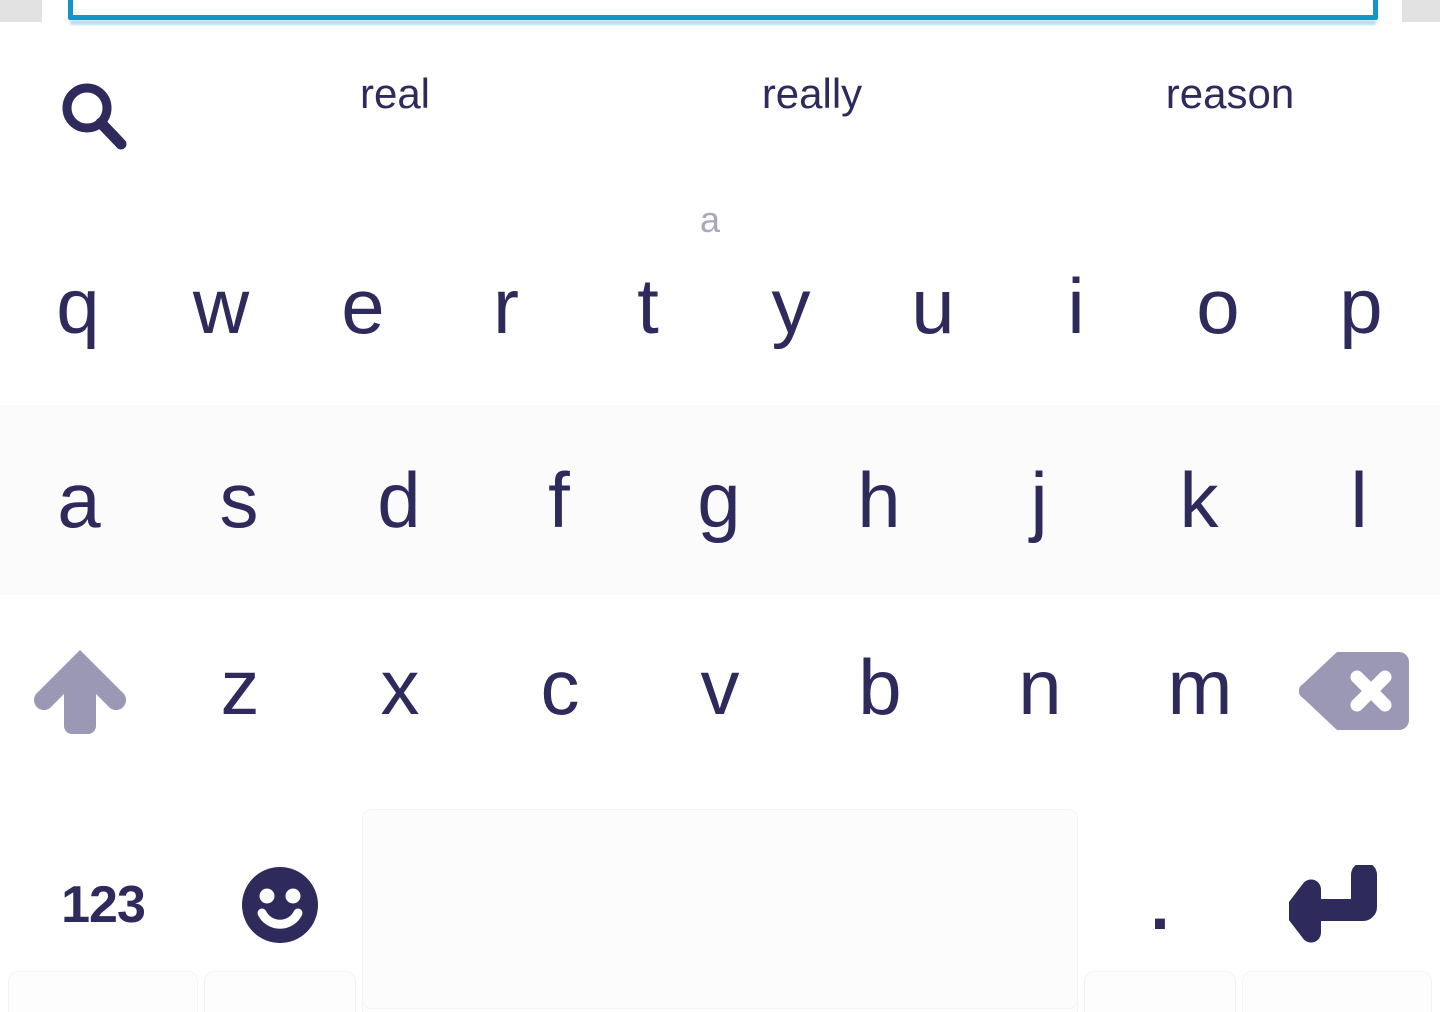 This screenshot has width=1440, height=1012. I want to click on right-gutter, so click(1421, 11).